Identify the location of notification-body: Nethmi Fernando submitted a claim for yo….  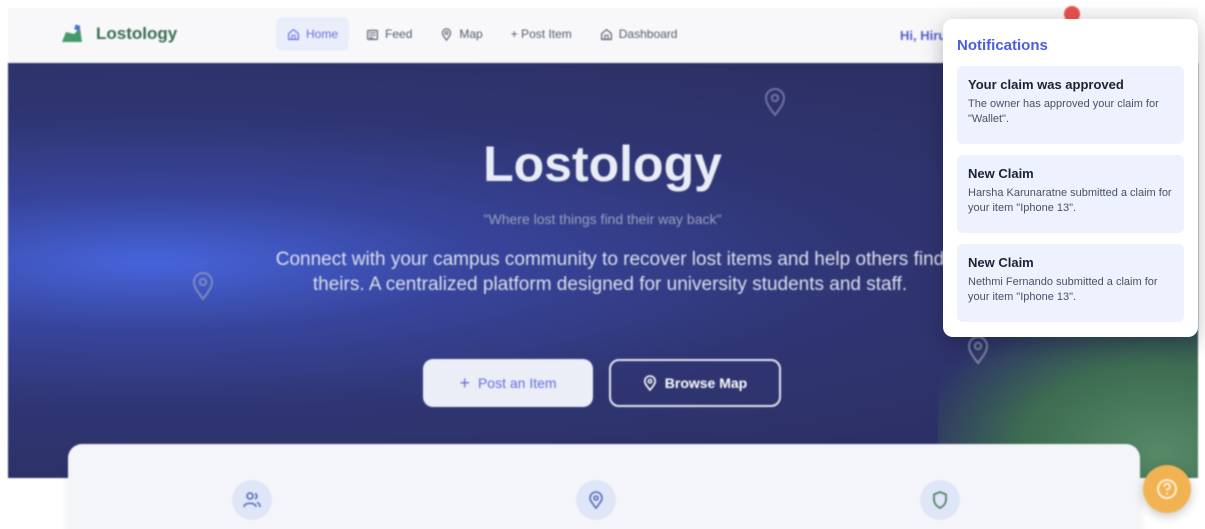
(1063, 289).